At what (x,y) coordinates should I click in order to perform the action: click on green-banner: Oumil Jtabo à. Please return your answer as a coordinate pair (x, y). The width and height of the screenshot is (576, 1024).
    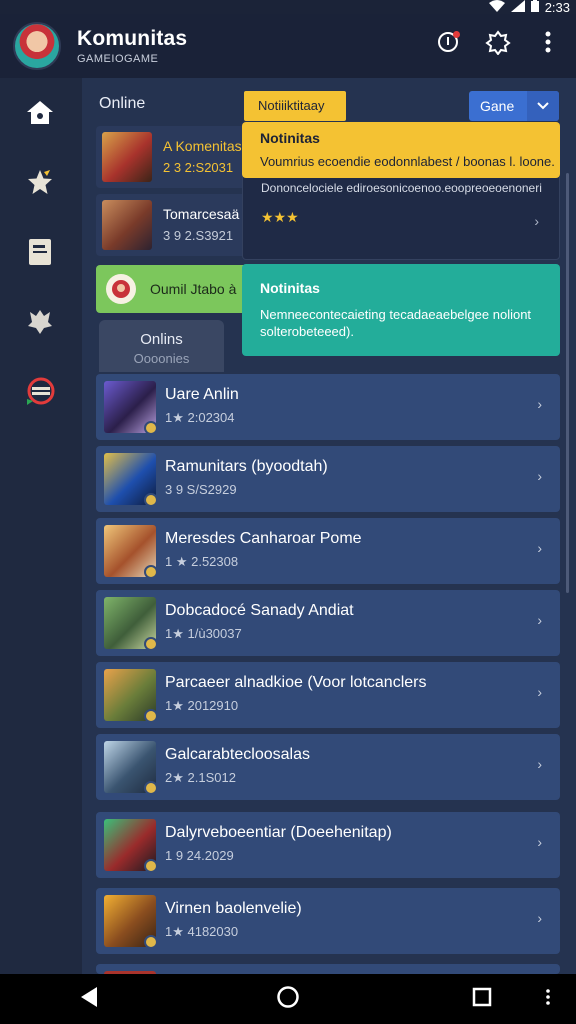
    Looking at the image, I should click on (176, 289).